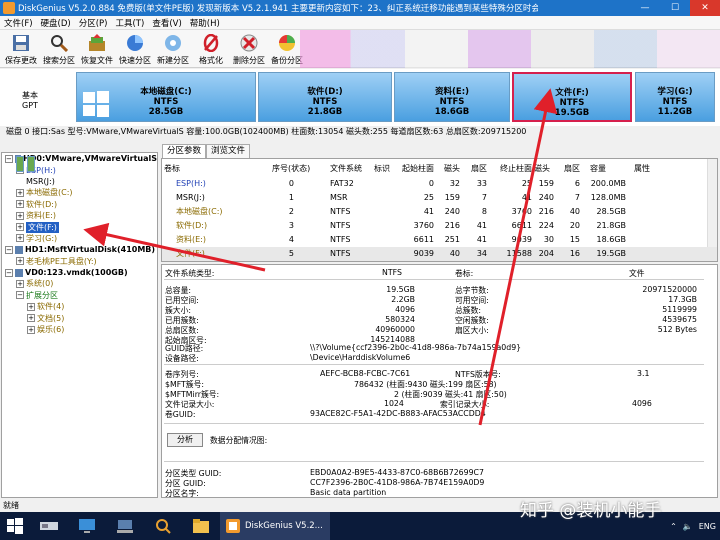 Image resolution: width=720 pixels, height=540 pixels. I want to click on table-cell, so click(649, 240).